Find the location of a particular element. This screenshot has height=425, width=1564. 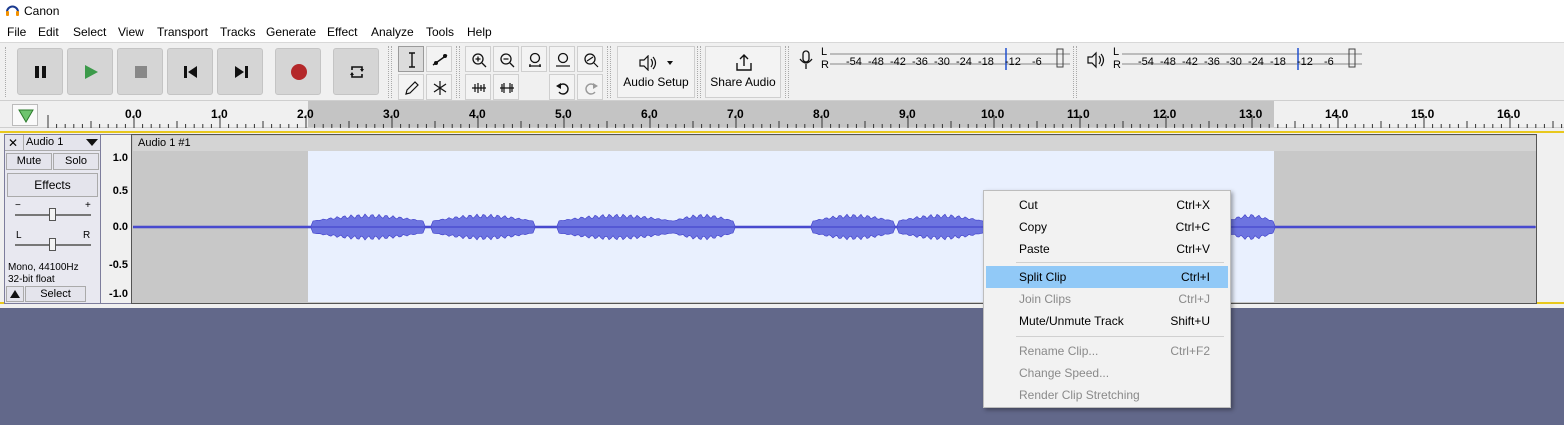

track-bitdepth-info: 32-bit float is located at coordinates (31, 279).